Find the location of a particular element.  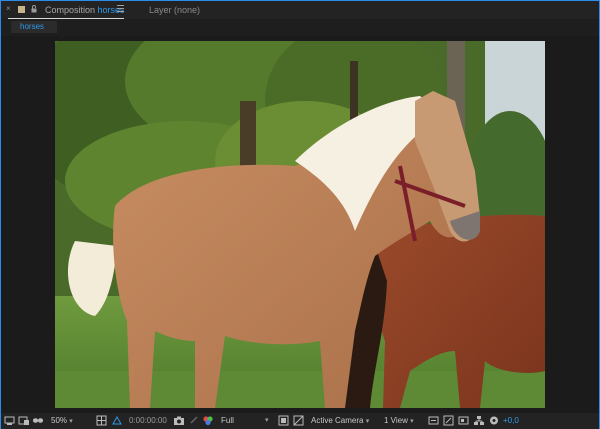

label-color-swatch-icon is located at coordinates (21, 9).